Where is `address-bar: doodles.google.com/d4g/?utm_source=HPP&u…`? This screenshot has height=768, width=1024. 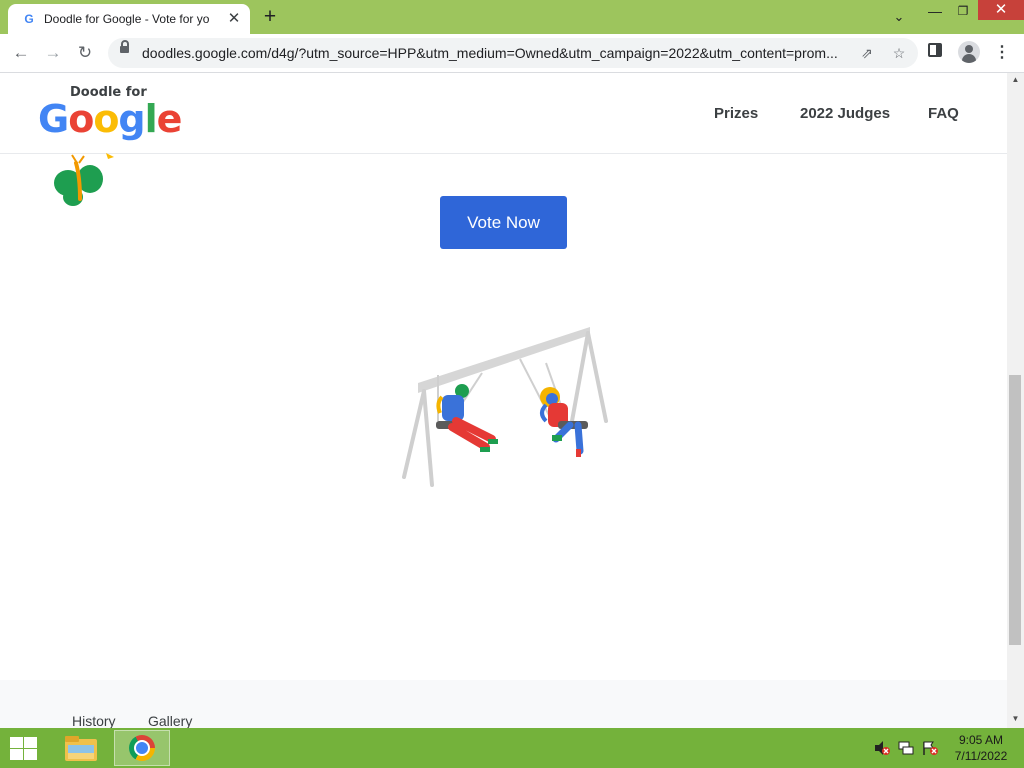 address-bar: doodles.google.com/d4g/?utm_source=HPP&u… is located at coordinates (513, 53).